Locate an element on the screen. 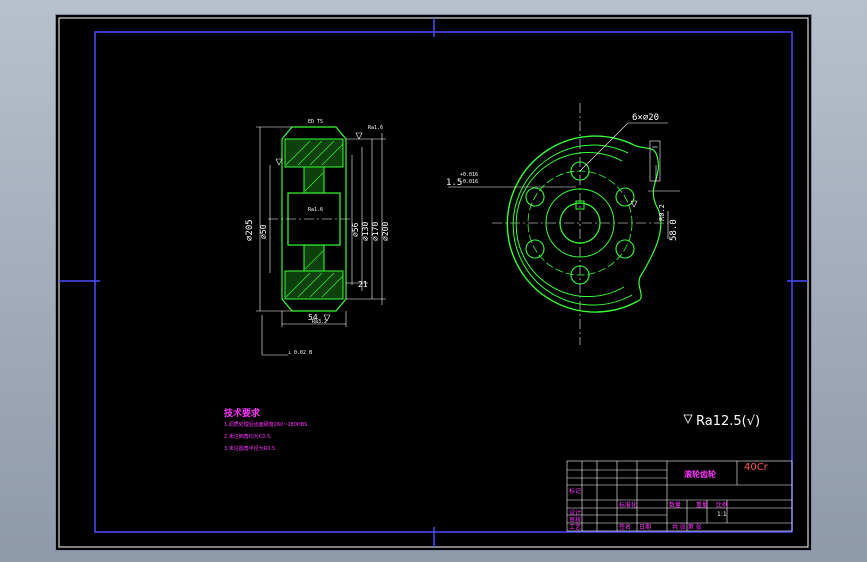  dim-d205: ⌀205 is located at coordinates (250, 230).